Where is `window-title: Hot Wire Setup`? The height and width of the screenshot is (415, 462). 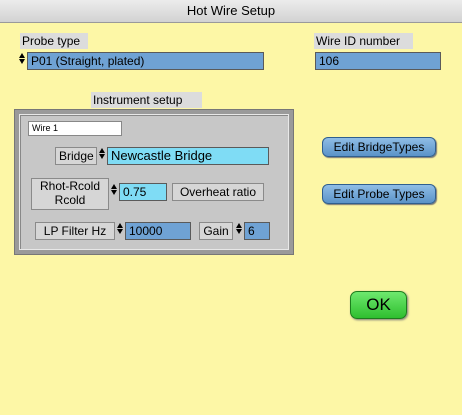
window-title: Hot Wire Setup is located at coordinates (231, 11).